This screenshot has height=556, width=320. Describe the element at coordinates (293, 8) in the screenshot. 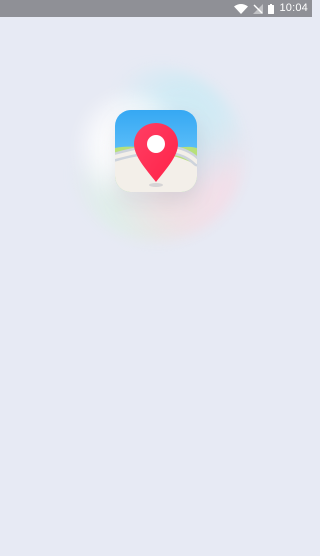

I see `status-time: 10:04` at that location.